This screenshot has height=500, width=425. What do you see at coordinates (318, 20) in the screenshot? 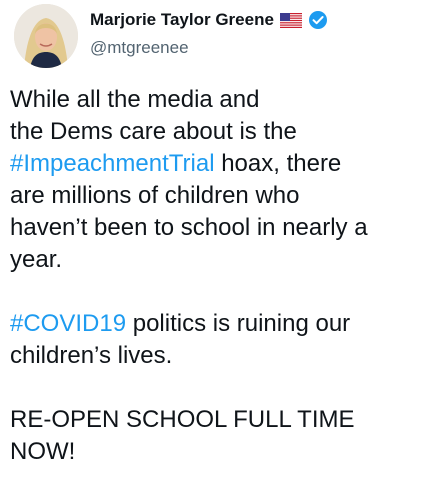
I see `verified-icon` at bounding box center [318, 20].